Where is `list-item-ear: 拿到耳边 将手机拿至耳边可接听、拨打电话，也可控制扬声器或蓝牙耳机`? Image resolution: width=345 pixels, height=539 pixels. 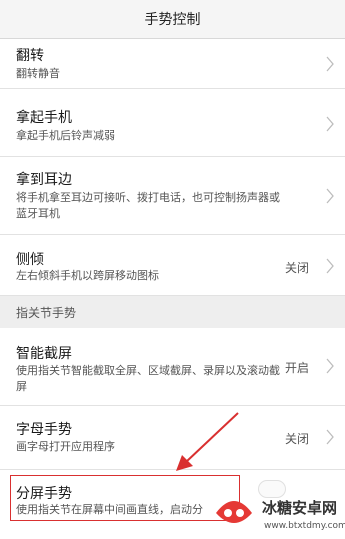
list-item-ear: 拿到耳边 将手机拿至耳边可接听、拨打电话，也可控制扬声器或蓝牙耳机 is located at coordinates (172, 196).